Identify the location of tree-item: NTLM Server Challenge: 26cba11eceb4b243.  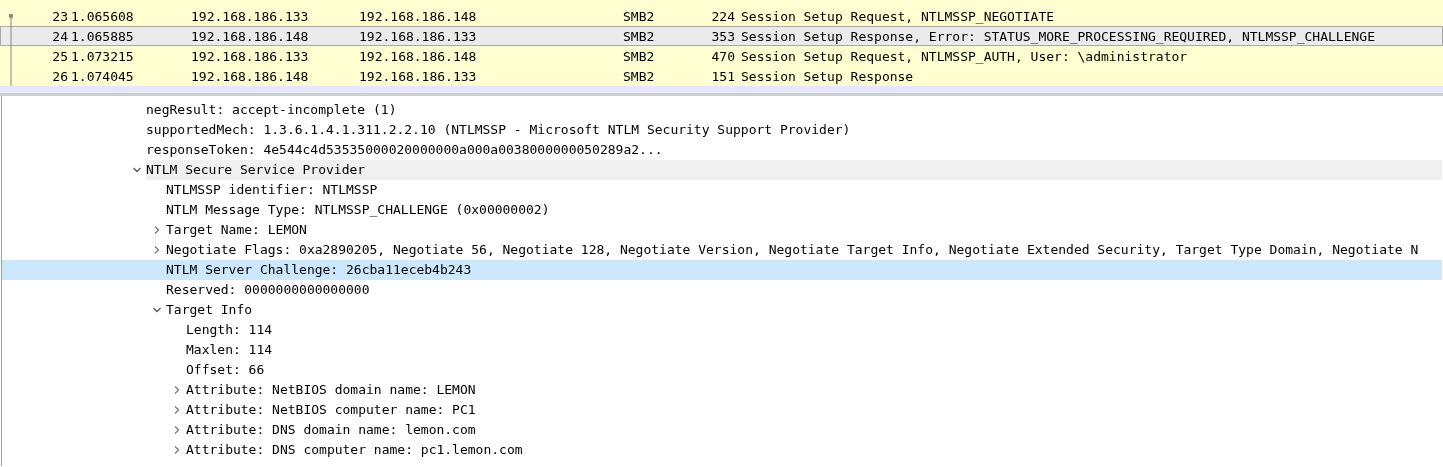
(804, 270).